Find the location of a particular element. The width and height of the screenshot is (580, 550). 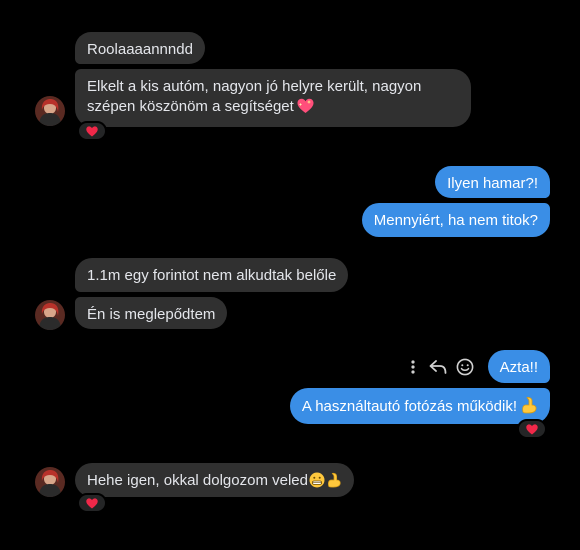

grimacing-face-icon is located at coordinates (317, 483).